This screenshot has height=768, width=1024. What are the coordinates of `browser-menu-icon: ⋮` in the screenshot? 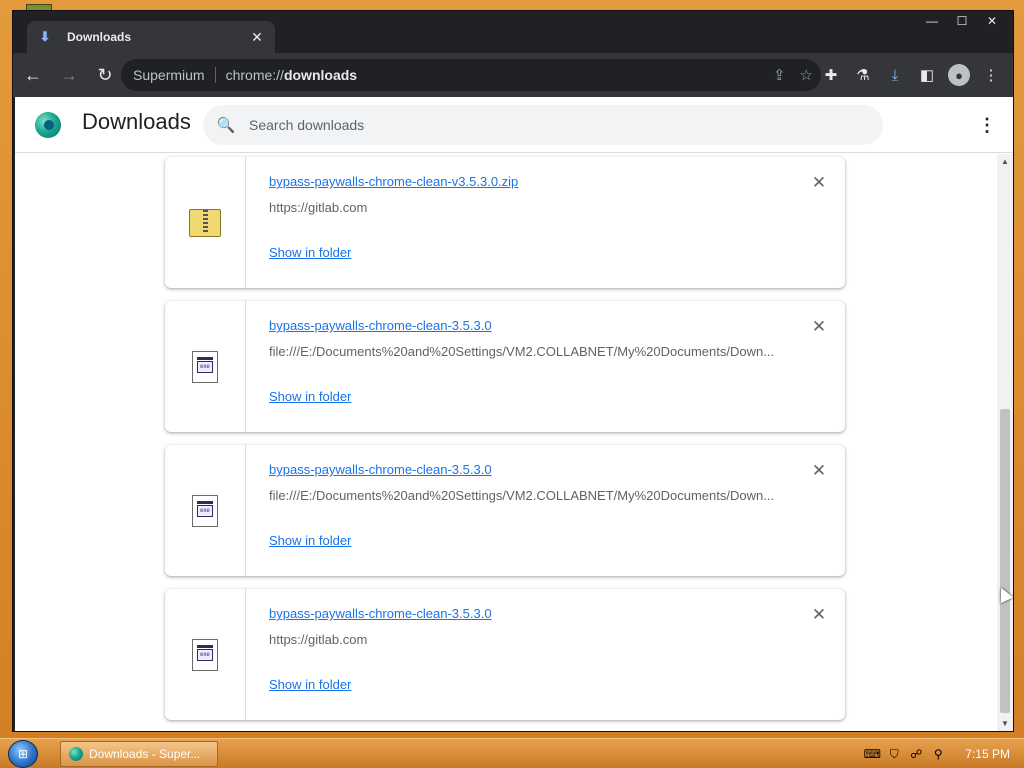 It's located at (991, 75).